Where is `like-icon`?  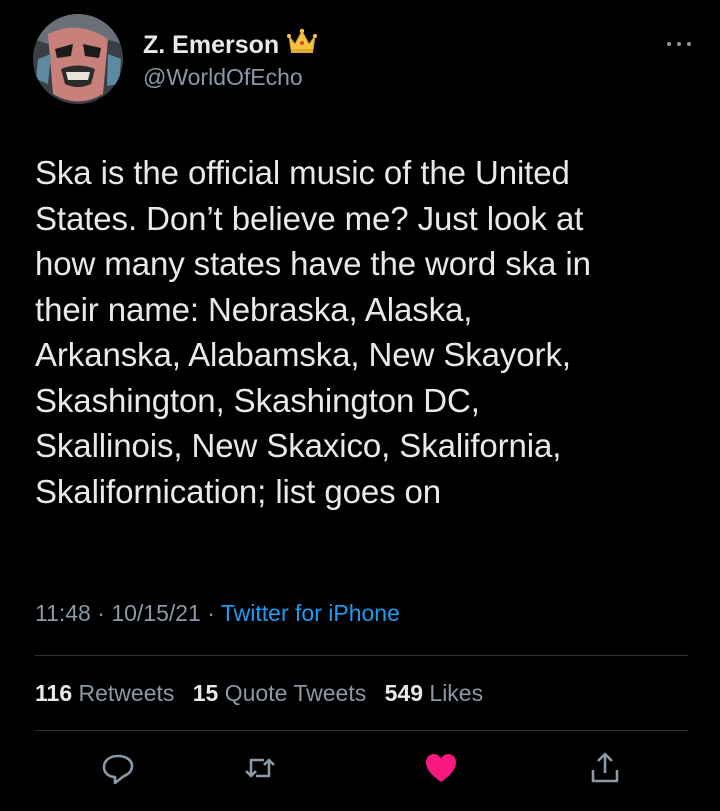
like-icon is located at coordinates (441, 768).